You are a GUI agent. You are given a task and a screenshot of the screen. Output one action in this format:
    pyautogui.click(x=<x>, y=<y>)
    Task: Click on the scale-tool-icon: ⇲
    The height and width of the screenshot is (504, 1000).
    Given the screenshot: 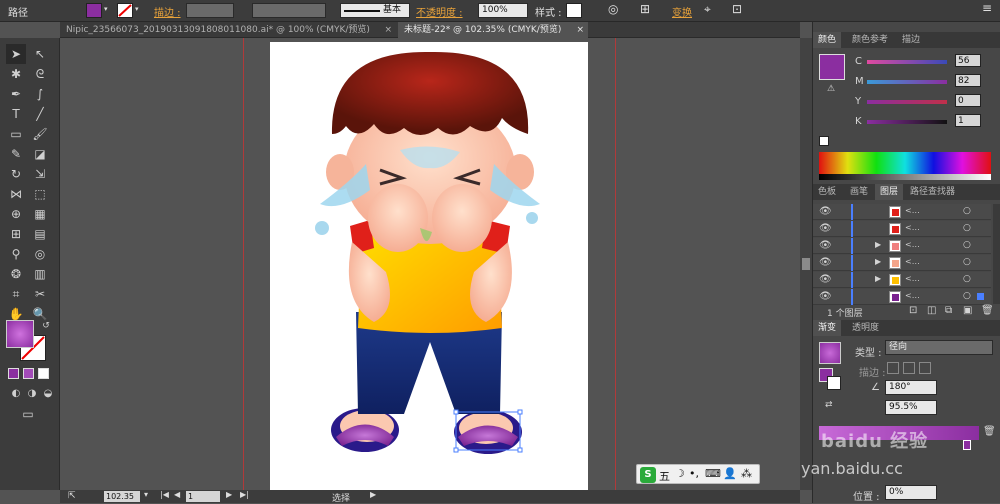 What is the action you would take?
    pyautogui.click(x=40, y=174)
    